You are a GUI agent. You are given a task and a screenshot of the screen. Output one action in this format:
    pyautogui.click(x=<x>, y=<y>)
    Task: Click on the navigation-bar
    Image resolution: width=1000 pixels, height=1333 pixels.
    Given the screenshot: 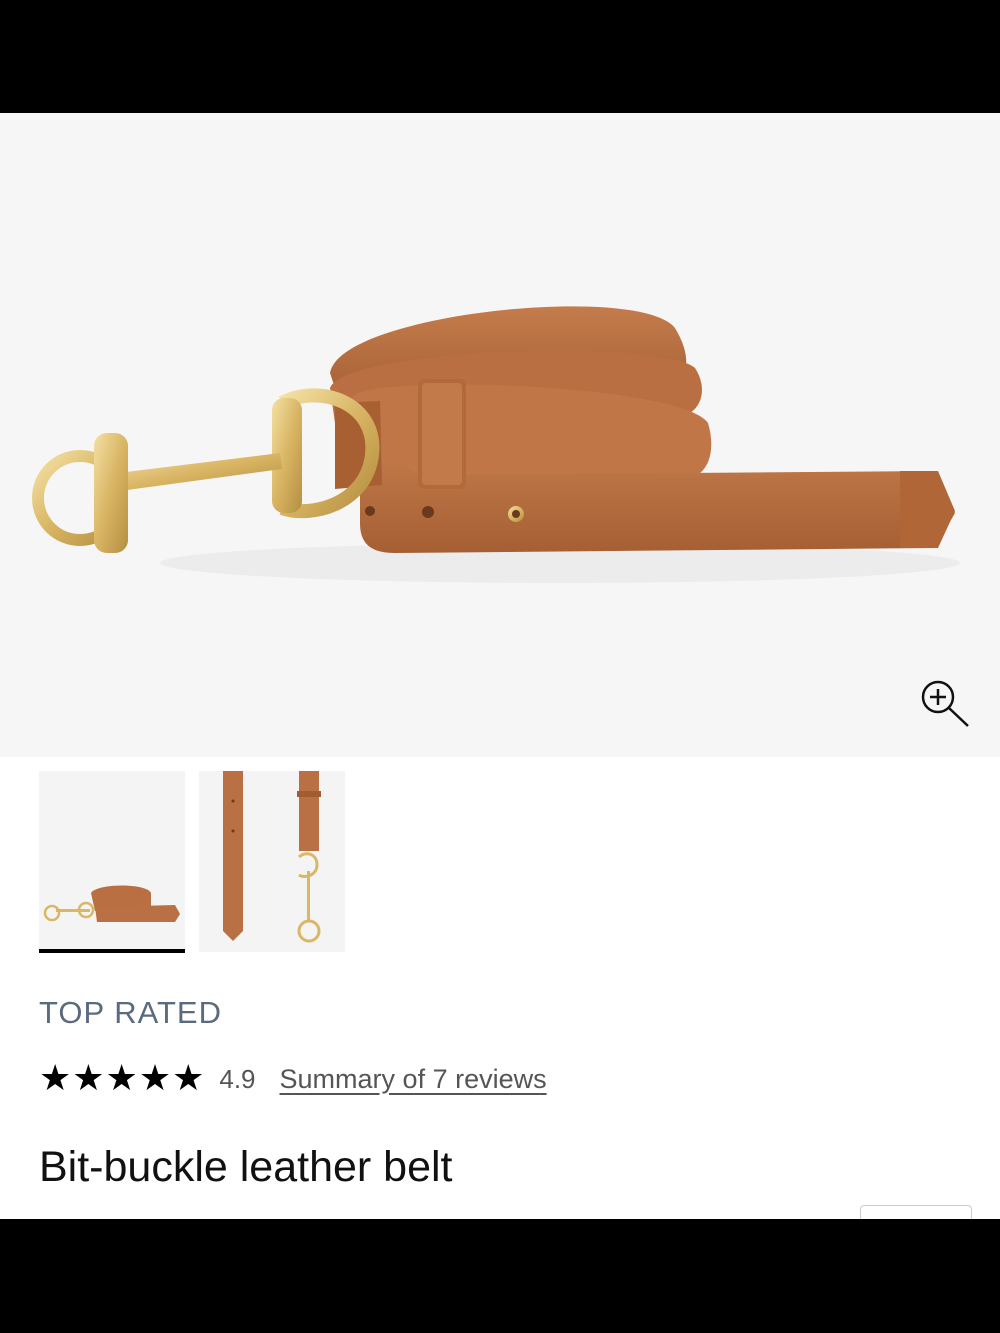 What is the action you would take?
    pyautogui.click(x=500, y=1276)
    